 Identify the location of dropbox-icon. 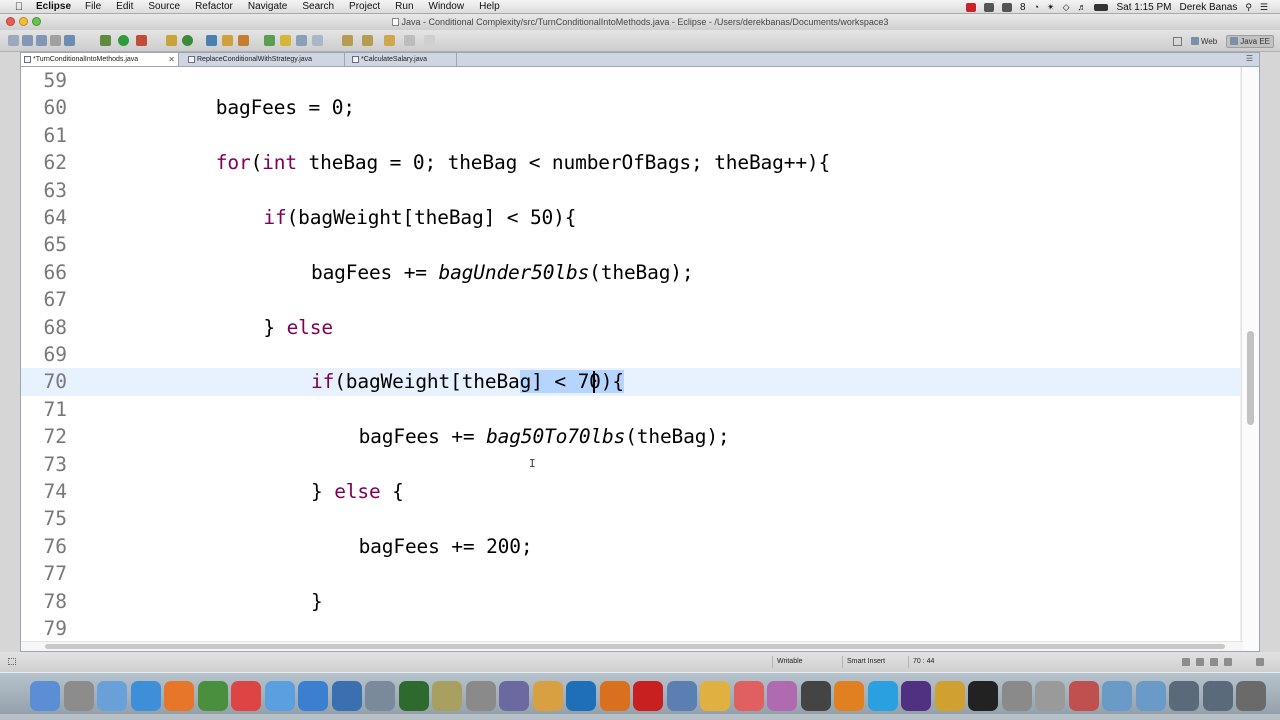
(1007, 7).